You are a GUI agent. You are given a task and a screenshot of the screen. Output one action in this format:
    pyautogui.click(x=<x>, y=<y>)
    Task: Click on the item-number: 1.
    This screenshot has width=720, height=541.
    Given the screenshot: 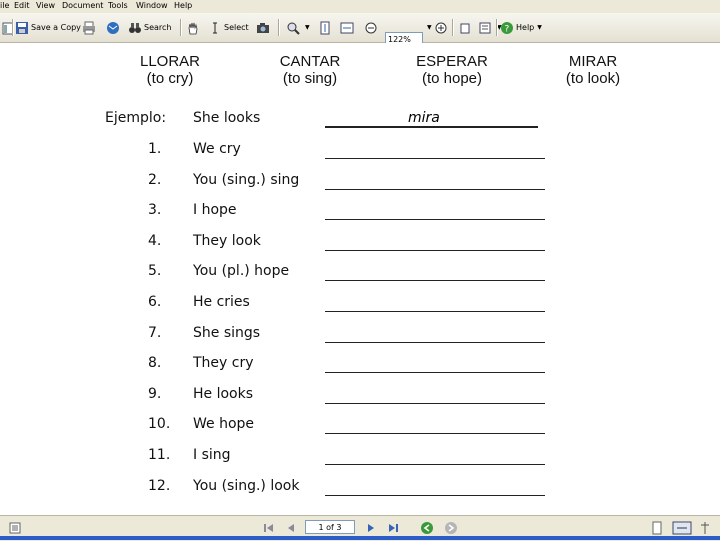 What is the action you would take?
    pyautogui.click(x=155, y=149)
    